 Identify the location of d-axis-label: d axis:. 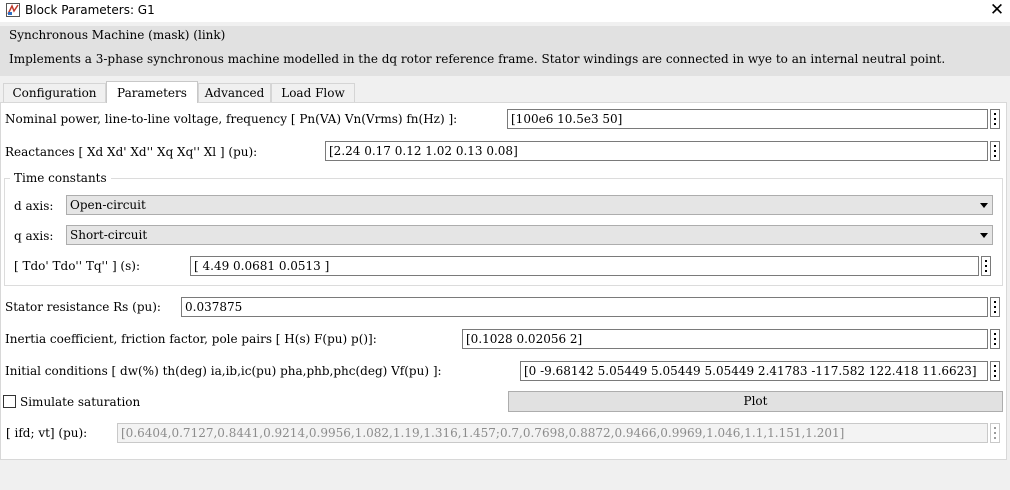
(34, 206).